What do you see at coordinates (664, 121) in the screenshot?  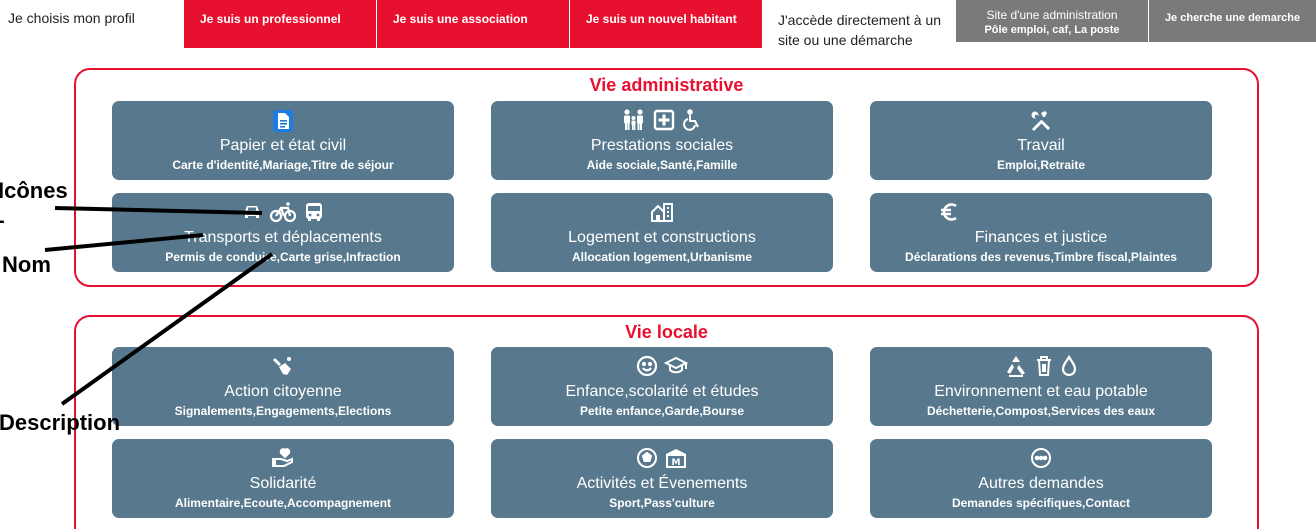 I see `medical-cross-icon` at bounding box center [664, 121].